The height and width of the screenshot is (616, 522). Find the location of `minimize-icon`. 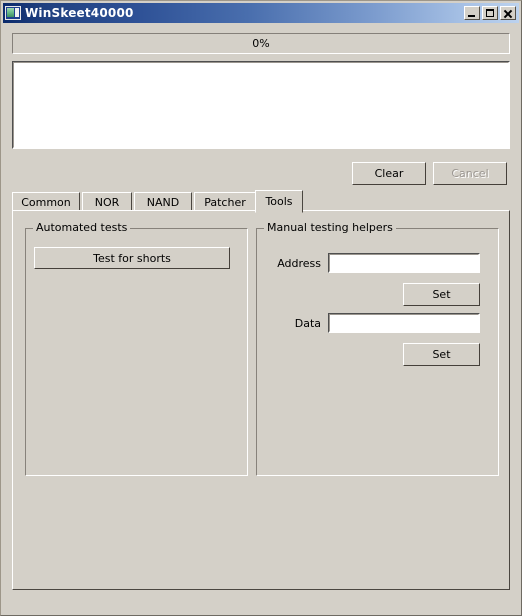

minimize-icon is located at coordinates (471, 16).